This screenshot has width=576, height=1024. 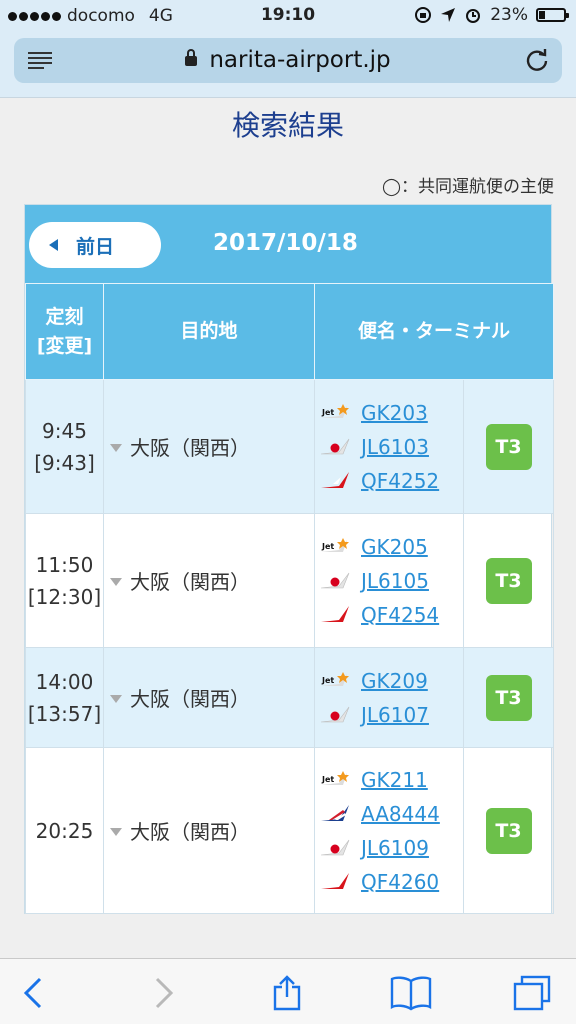 What do you see at coordinates (287, 125) in the screenshot?
I see `page-title: 検索結果` at bounding box center [287, 125].